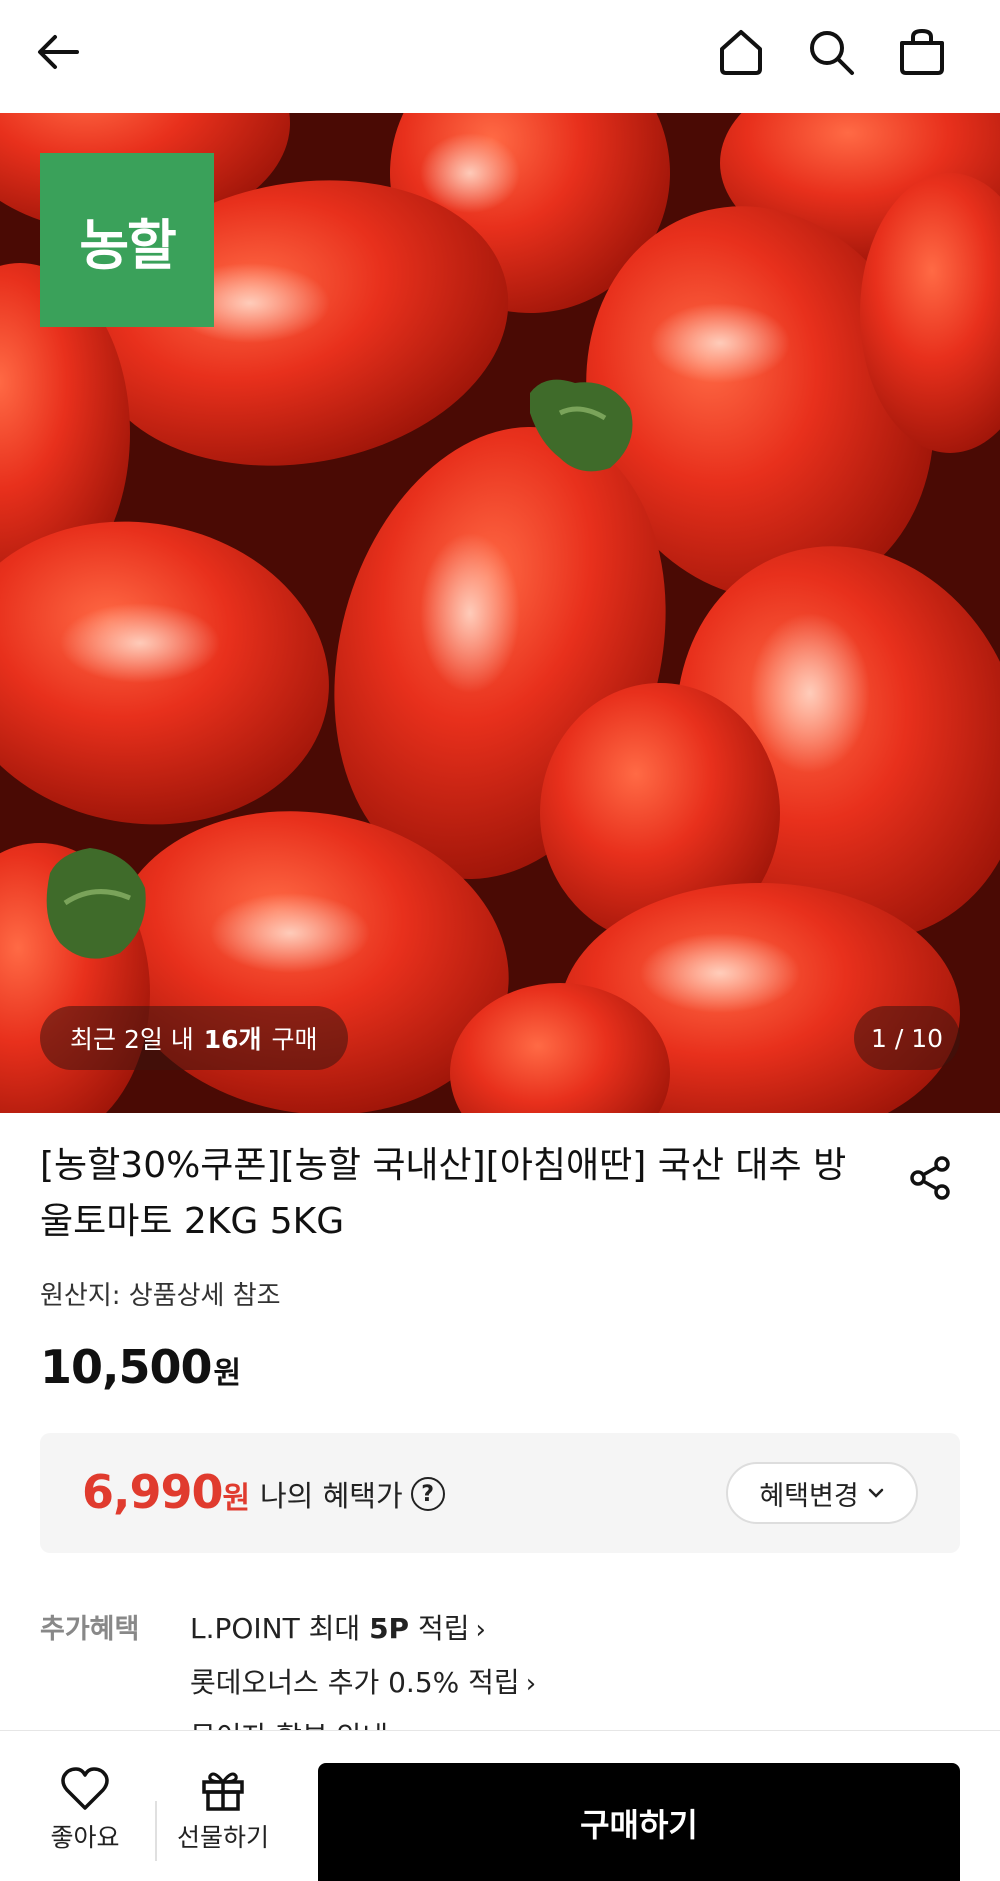 The image size is (1000, 1881). Describe the element at coordinates (223, 1791) in the screenshot. I see `gift-icon` at that location.